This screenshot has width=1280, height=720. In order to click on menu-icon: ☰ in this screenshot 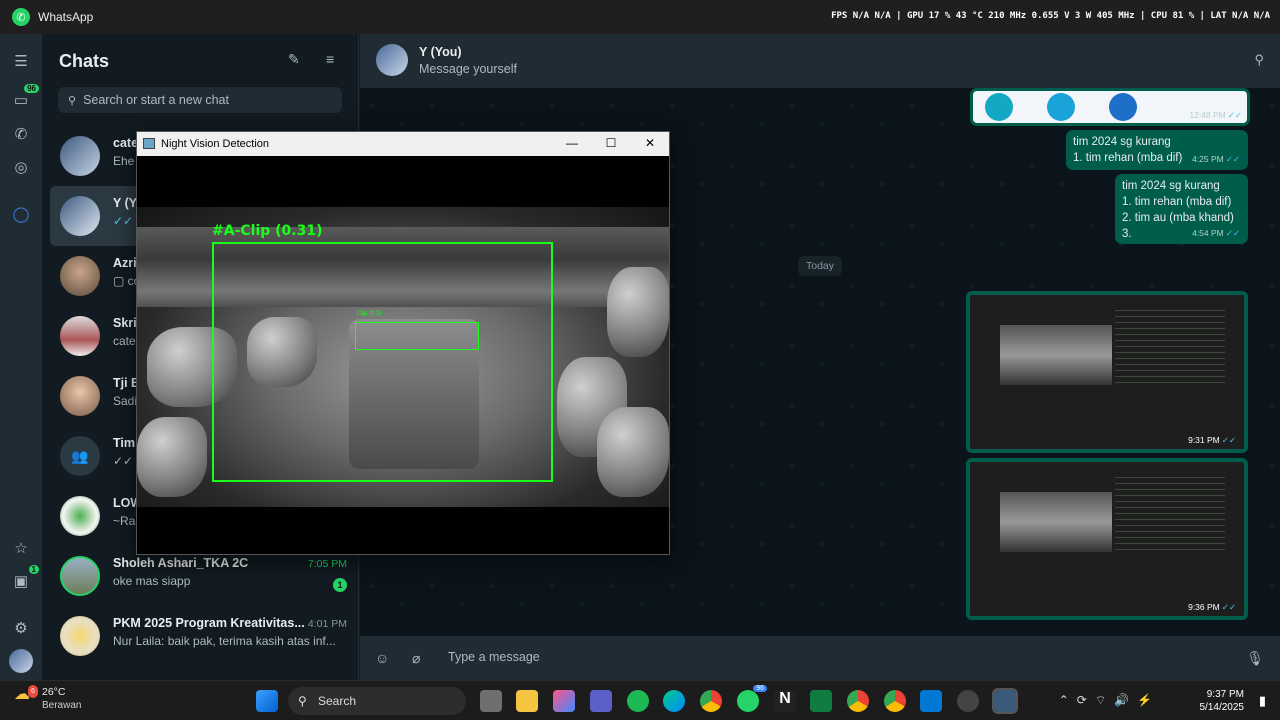, I will do `click(21, 61)`.